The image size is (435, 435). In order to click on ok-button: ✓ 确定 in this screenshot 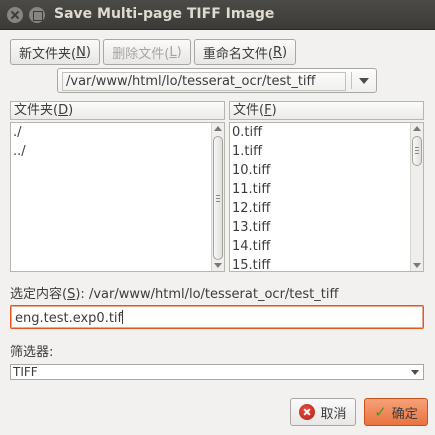, I will do `click(396, 412)`.